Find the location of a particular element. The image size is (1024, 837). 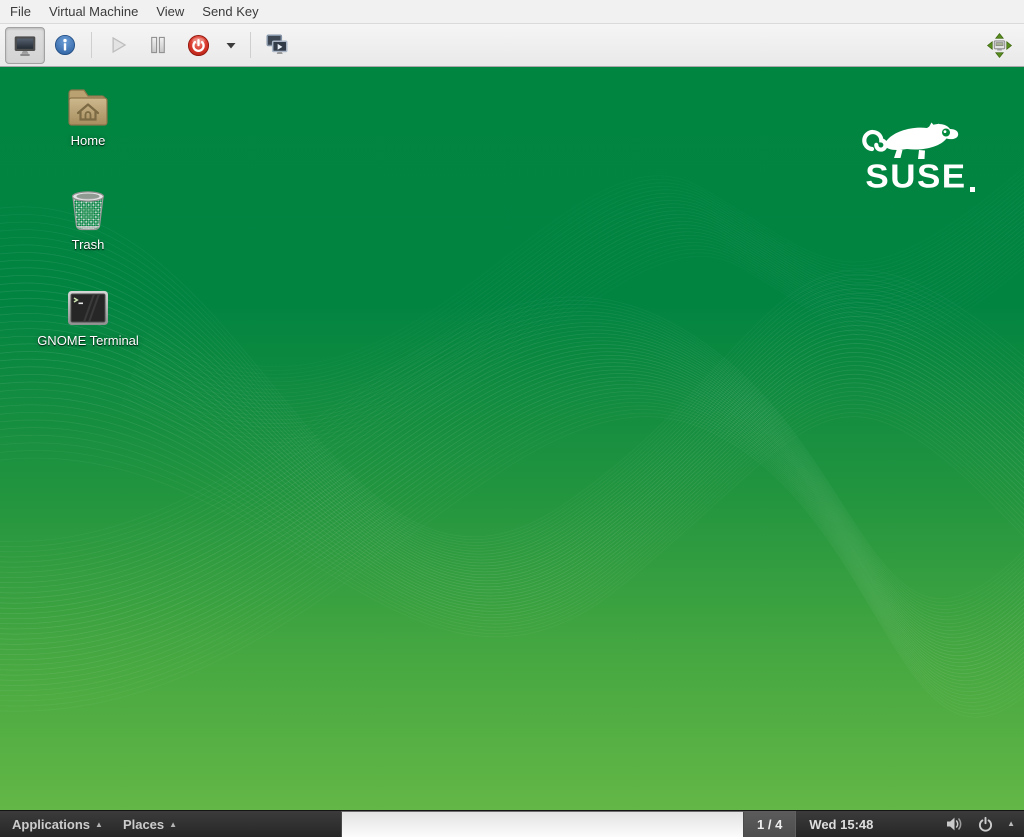

shutdown-button is located at coordinates (198, 45).